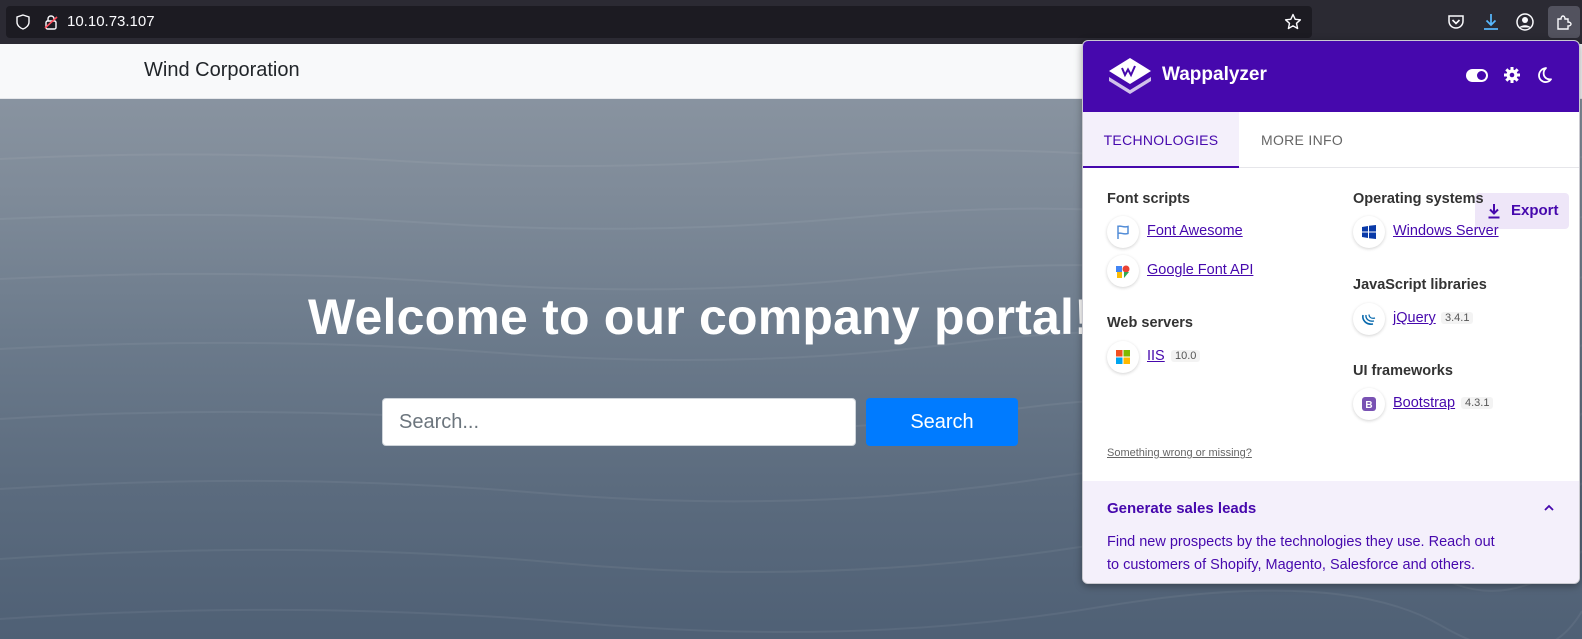 The width and height of the screenshot is (1582, 639). What do you see at coordinates (51, 22) in the screenshot?
I see `insecure-lock-icon` at bounding box center [51, 22].